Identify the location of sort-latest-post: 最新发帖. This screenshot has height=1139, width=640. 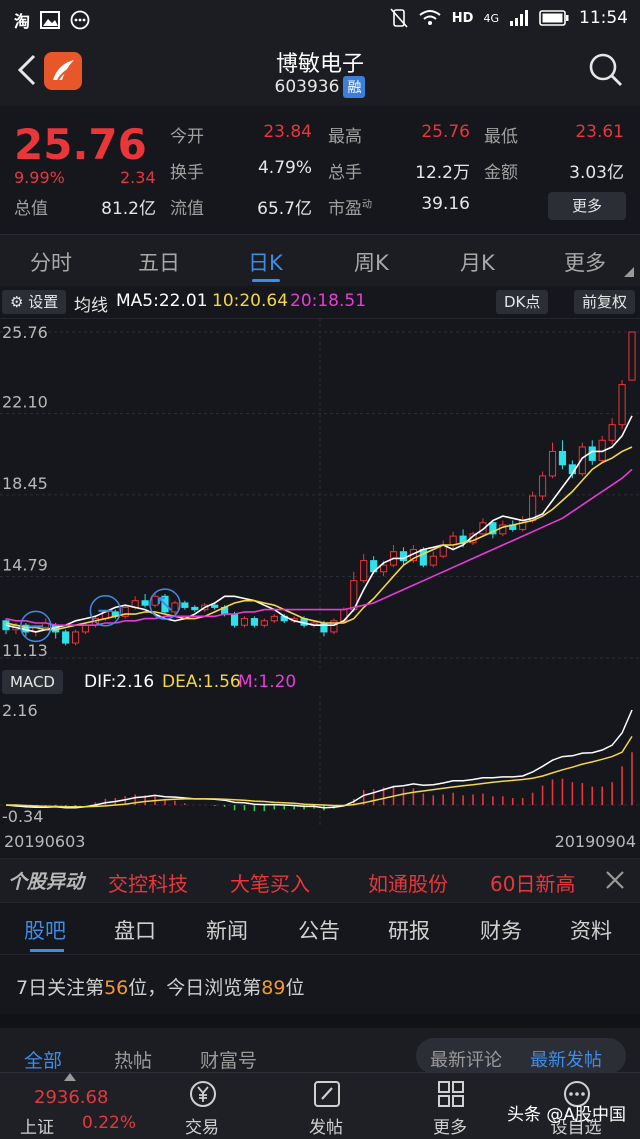
(566, 1059).